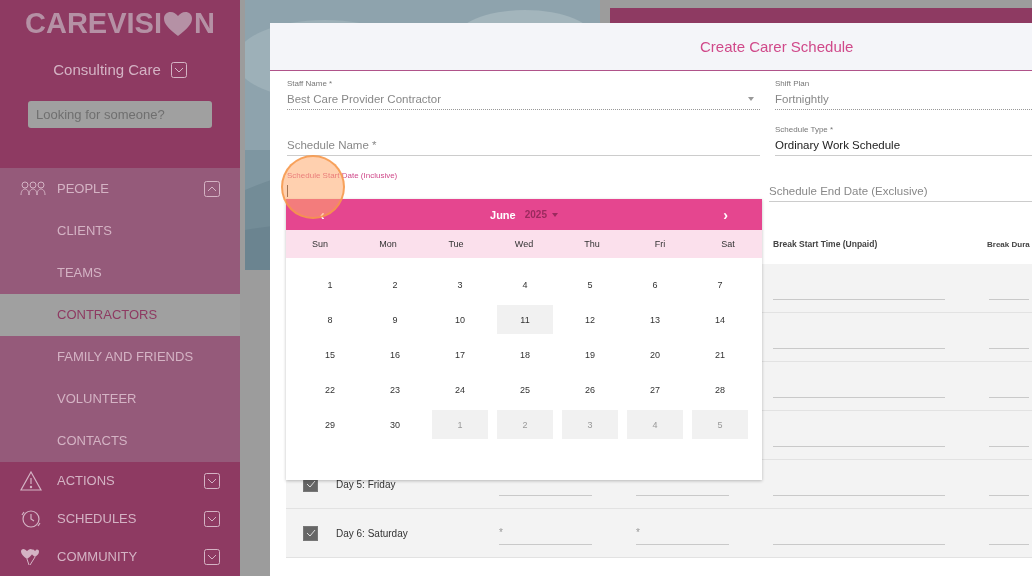 This screenshot has height=576, width=1032. What do you see at coordinates (120, 519) in the screenshot?
I see `nav-item: SCHEDULES` at bounding box center [120, 519].